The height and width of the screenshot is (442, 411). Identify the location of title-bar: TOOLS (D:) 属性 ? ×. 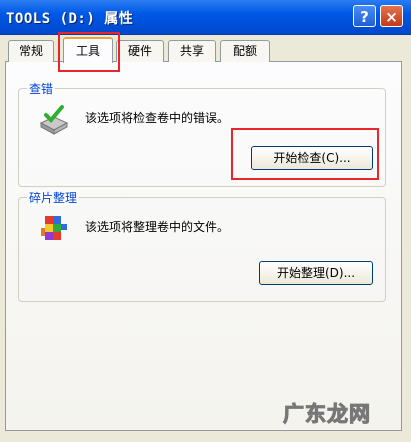
(205, 17).